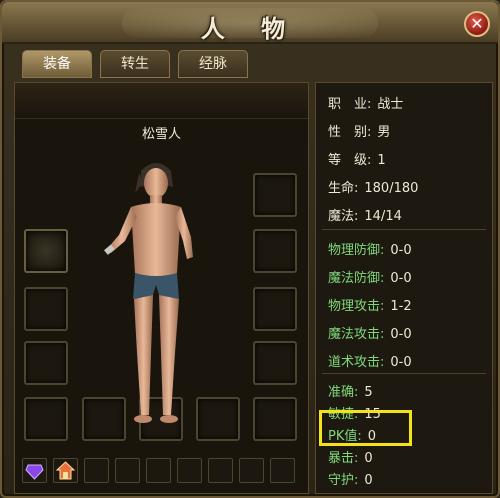 This screenshot has width=500, height=498. What do you see at coordinates (350, 458) in the screenshot?
I see `stat-critical: 暴击: 0` at bounding box center [350, 458].